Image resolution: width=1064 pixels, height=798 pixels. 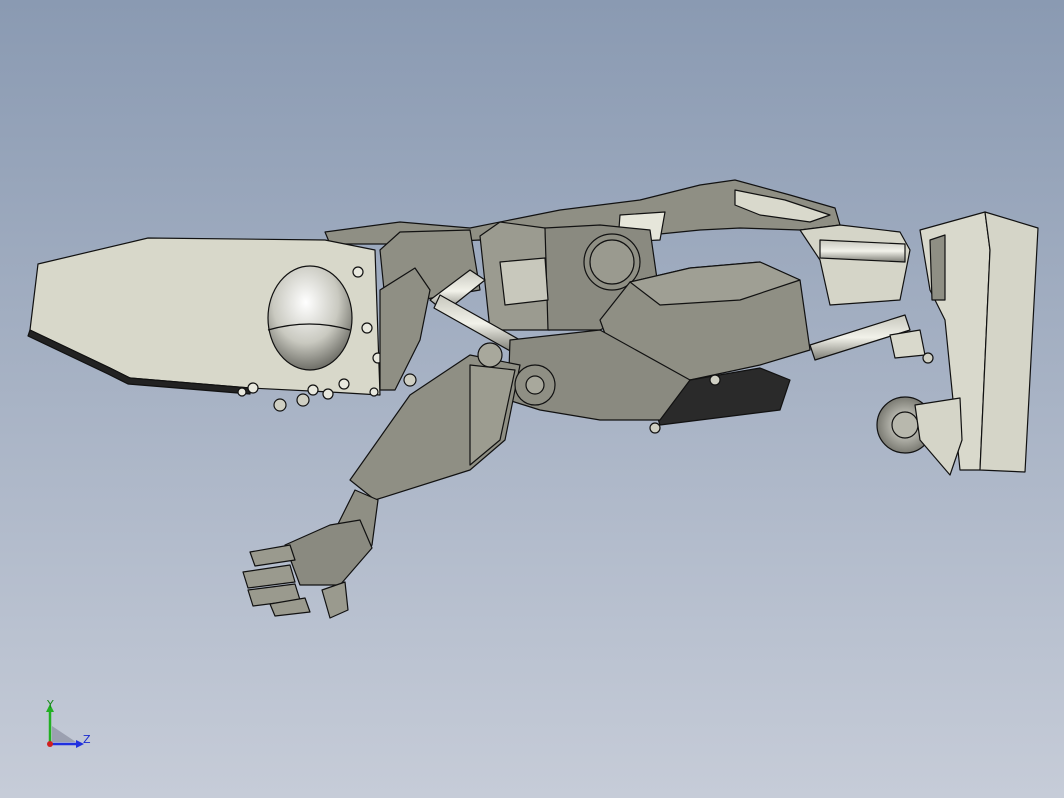 I want to click on coordinate-triad: Y Z, so click(x=68, y=726).